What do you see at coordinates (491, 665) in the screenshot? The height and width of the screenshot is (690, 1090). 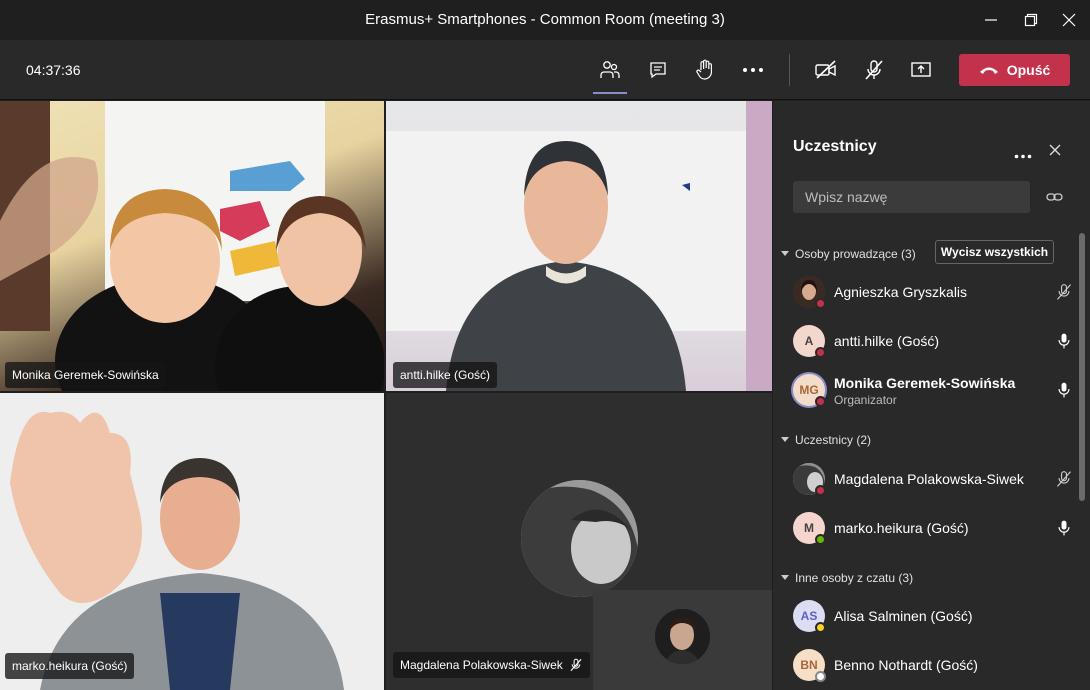 I see `video-name-badge: Magdalena Polakowska-Siwek` at bounding box center [491, 665].